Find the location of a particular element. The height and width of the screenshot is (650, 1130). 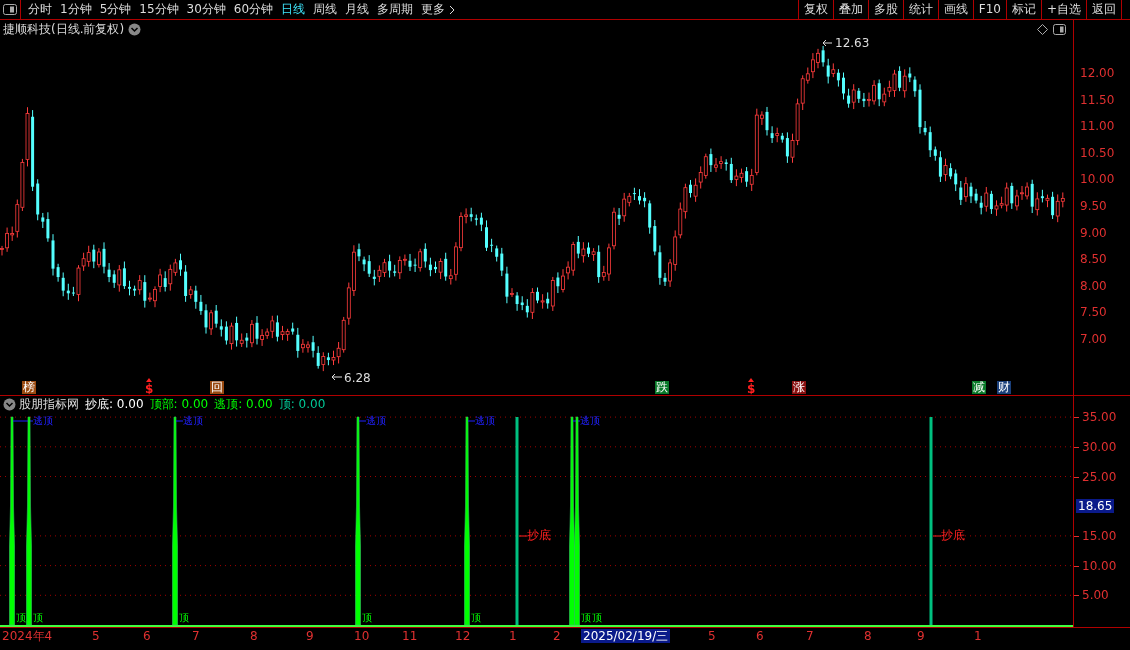

axis-label: 10.50 is located at coordinates (1097, 152).